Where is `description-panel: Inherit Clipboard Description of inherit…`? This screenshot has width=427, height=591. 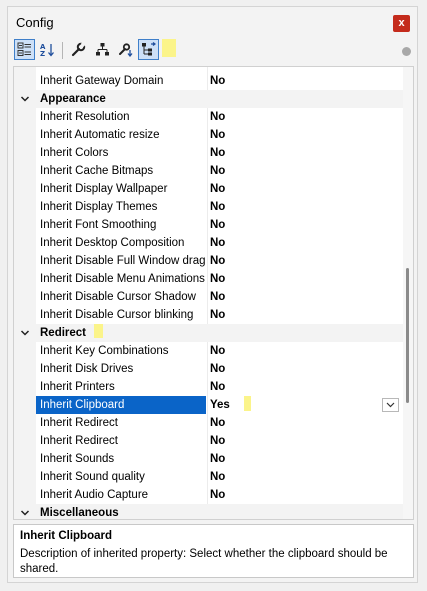
description-panel: Inherit Clipboard Description of inherit… is located at coordinates (213, 551).